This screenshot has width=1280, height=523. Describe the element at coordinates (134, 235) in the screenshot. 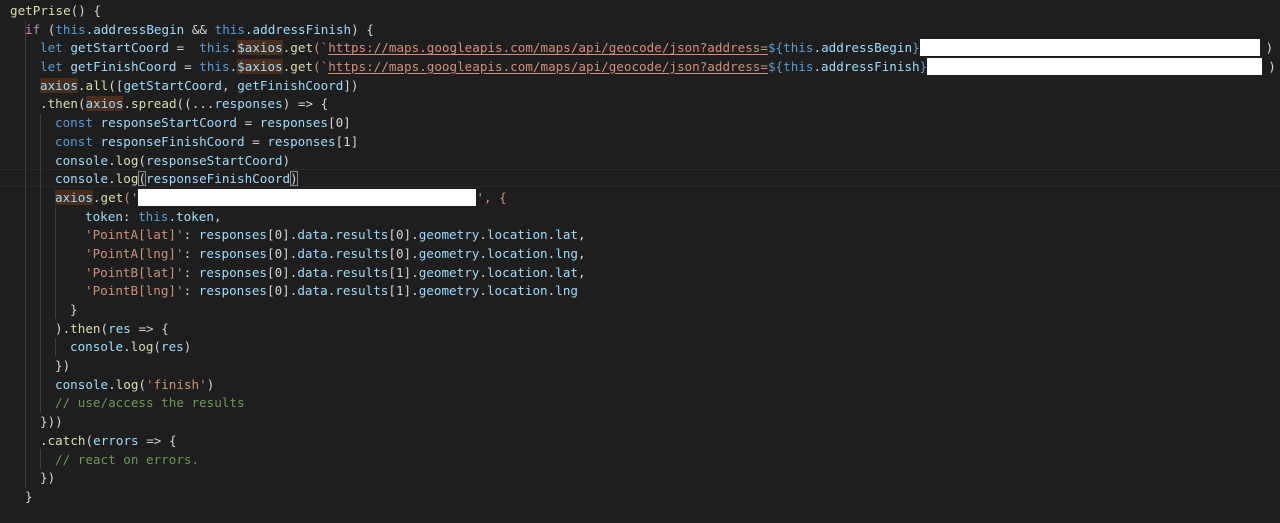

I see `string-key: 'PointA[lat]'` at that location.